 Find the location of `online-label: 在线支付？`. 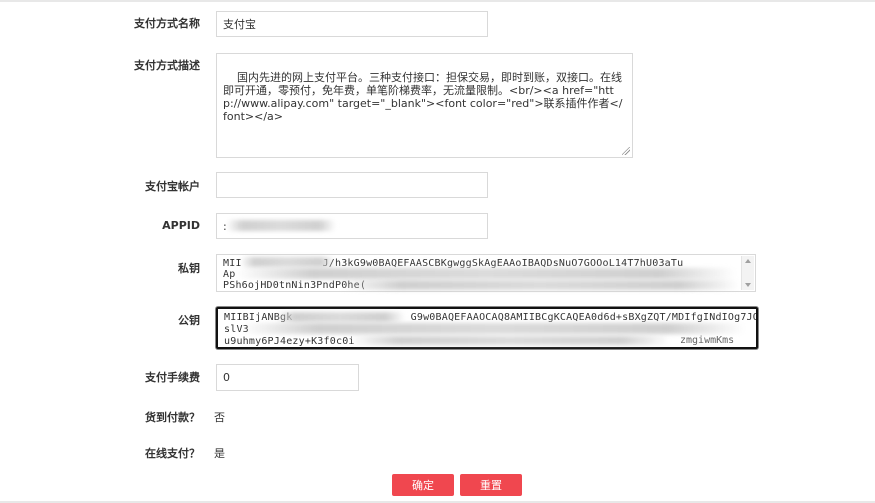

online-label: 在线支付？ is located at coordinates (172, 453).